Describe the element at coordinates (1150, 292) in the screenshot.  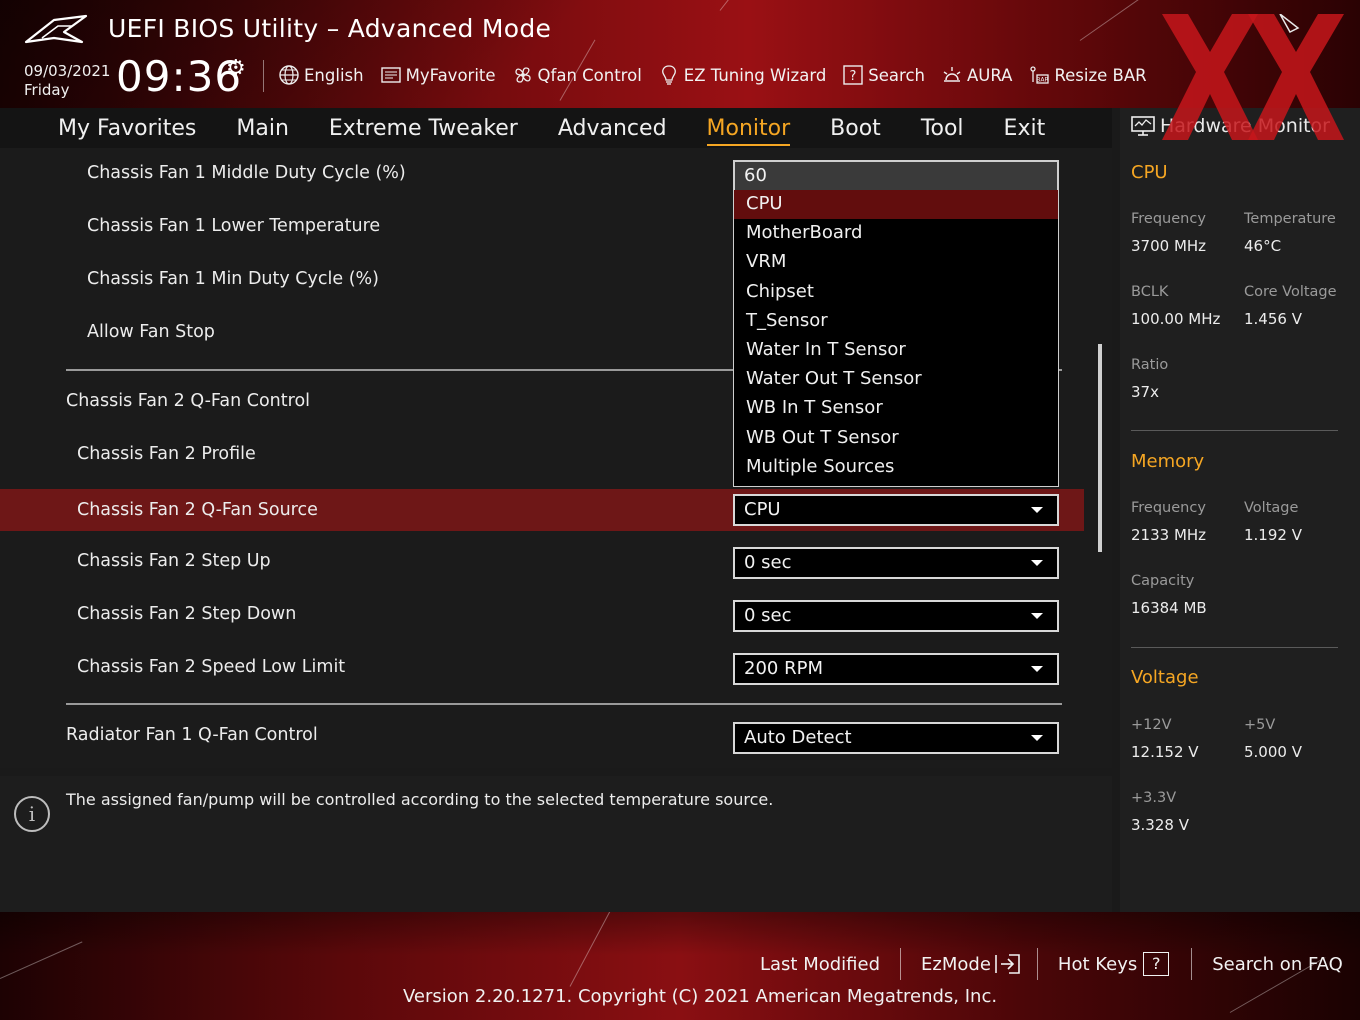
I see `cpu-bclk-label: BCLK` at that location.